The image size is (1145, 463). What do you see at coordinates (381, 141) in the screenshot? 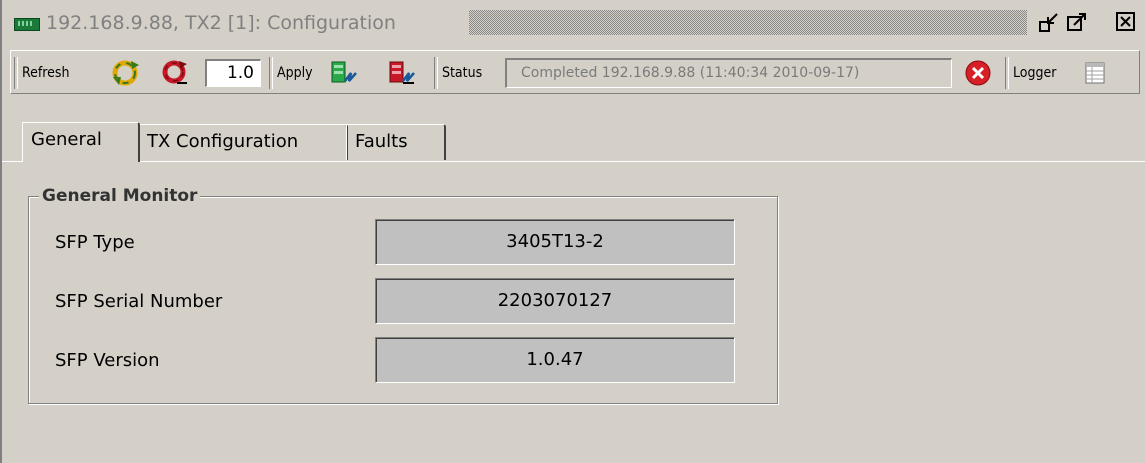
I see `tab-label: Faults` at bounding box center [381, 141].